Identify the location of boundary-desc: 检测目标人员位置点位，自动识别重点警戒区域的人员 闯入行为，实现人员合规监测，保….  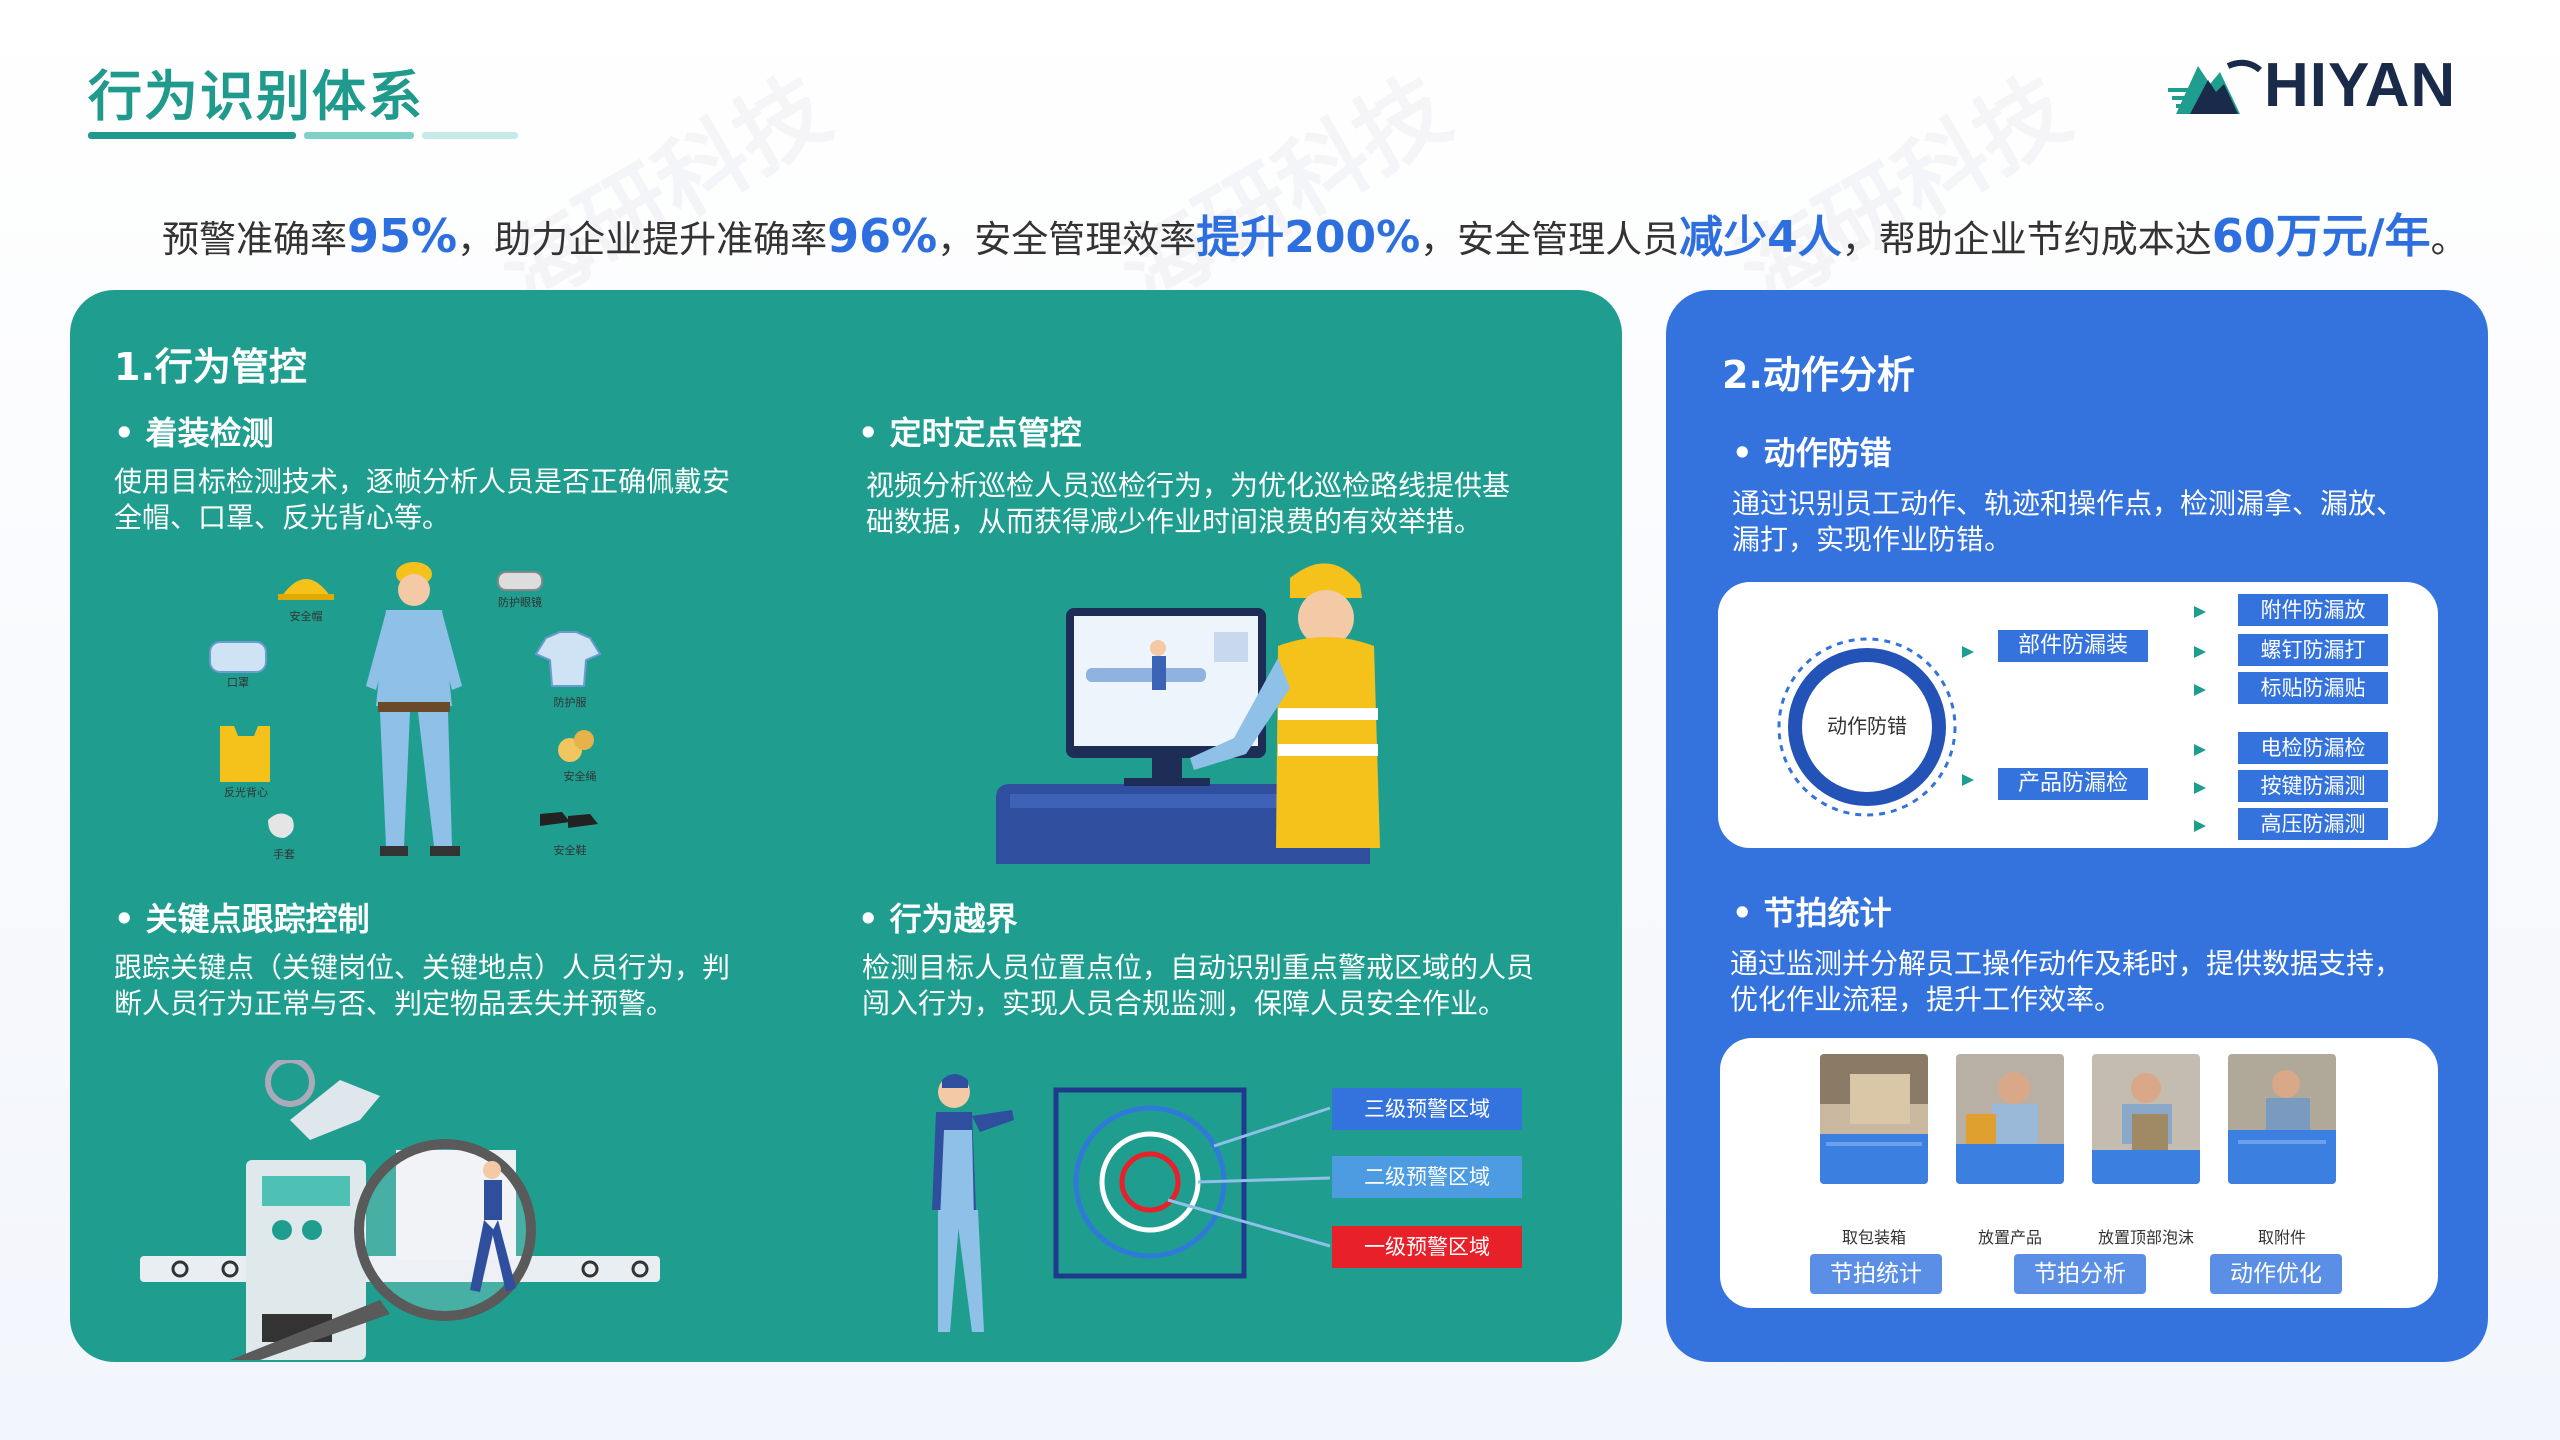
(1198, 986).